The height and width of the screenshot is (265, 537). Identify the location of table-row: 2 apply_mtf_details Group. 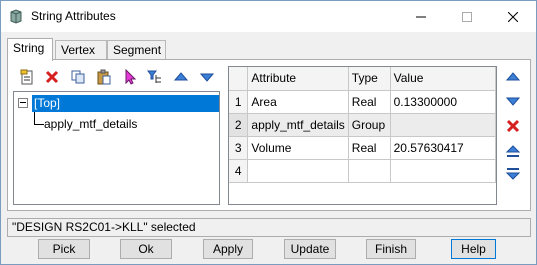
(362, 125).